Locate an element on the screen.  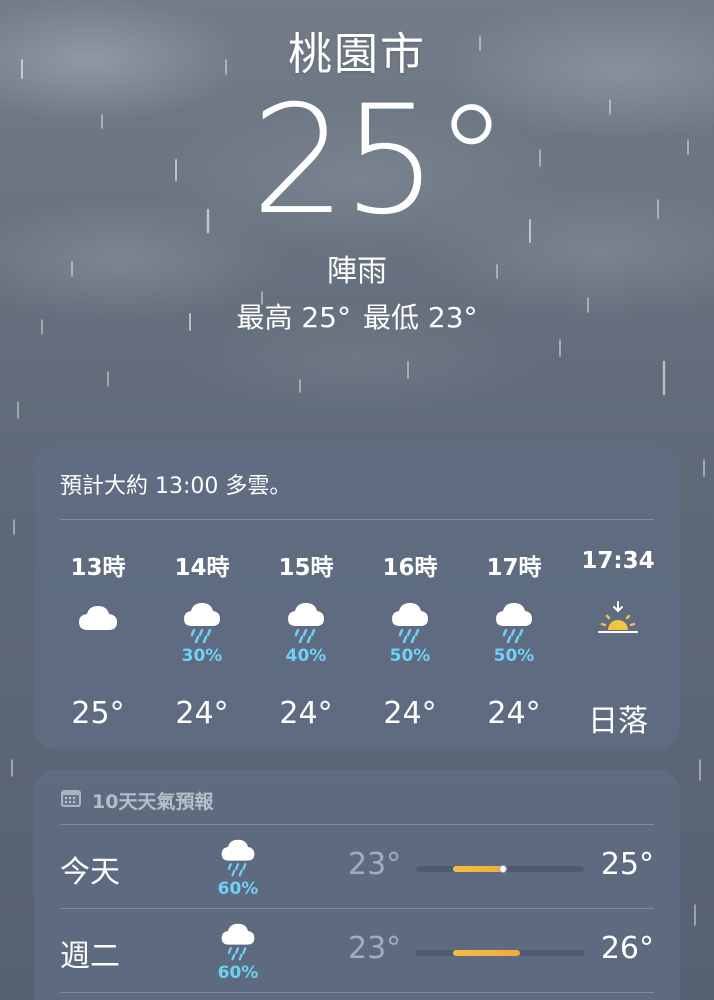
sunset-label: 日落 is located at coordinates (618, 721).